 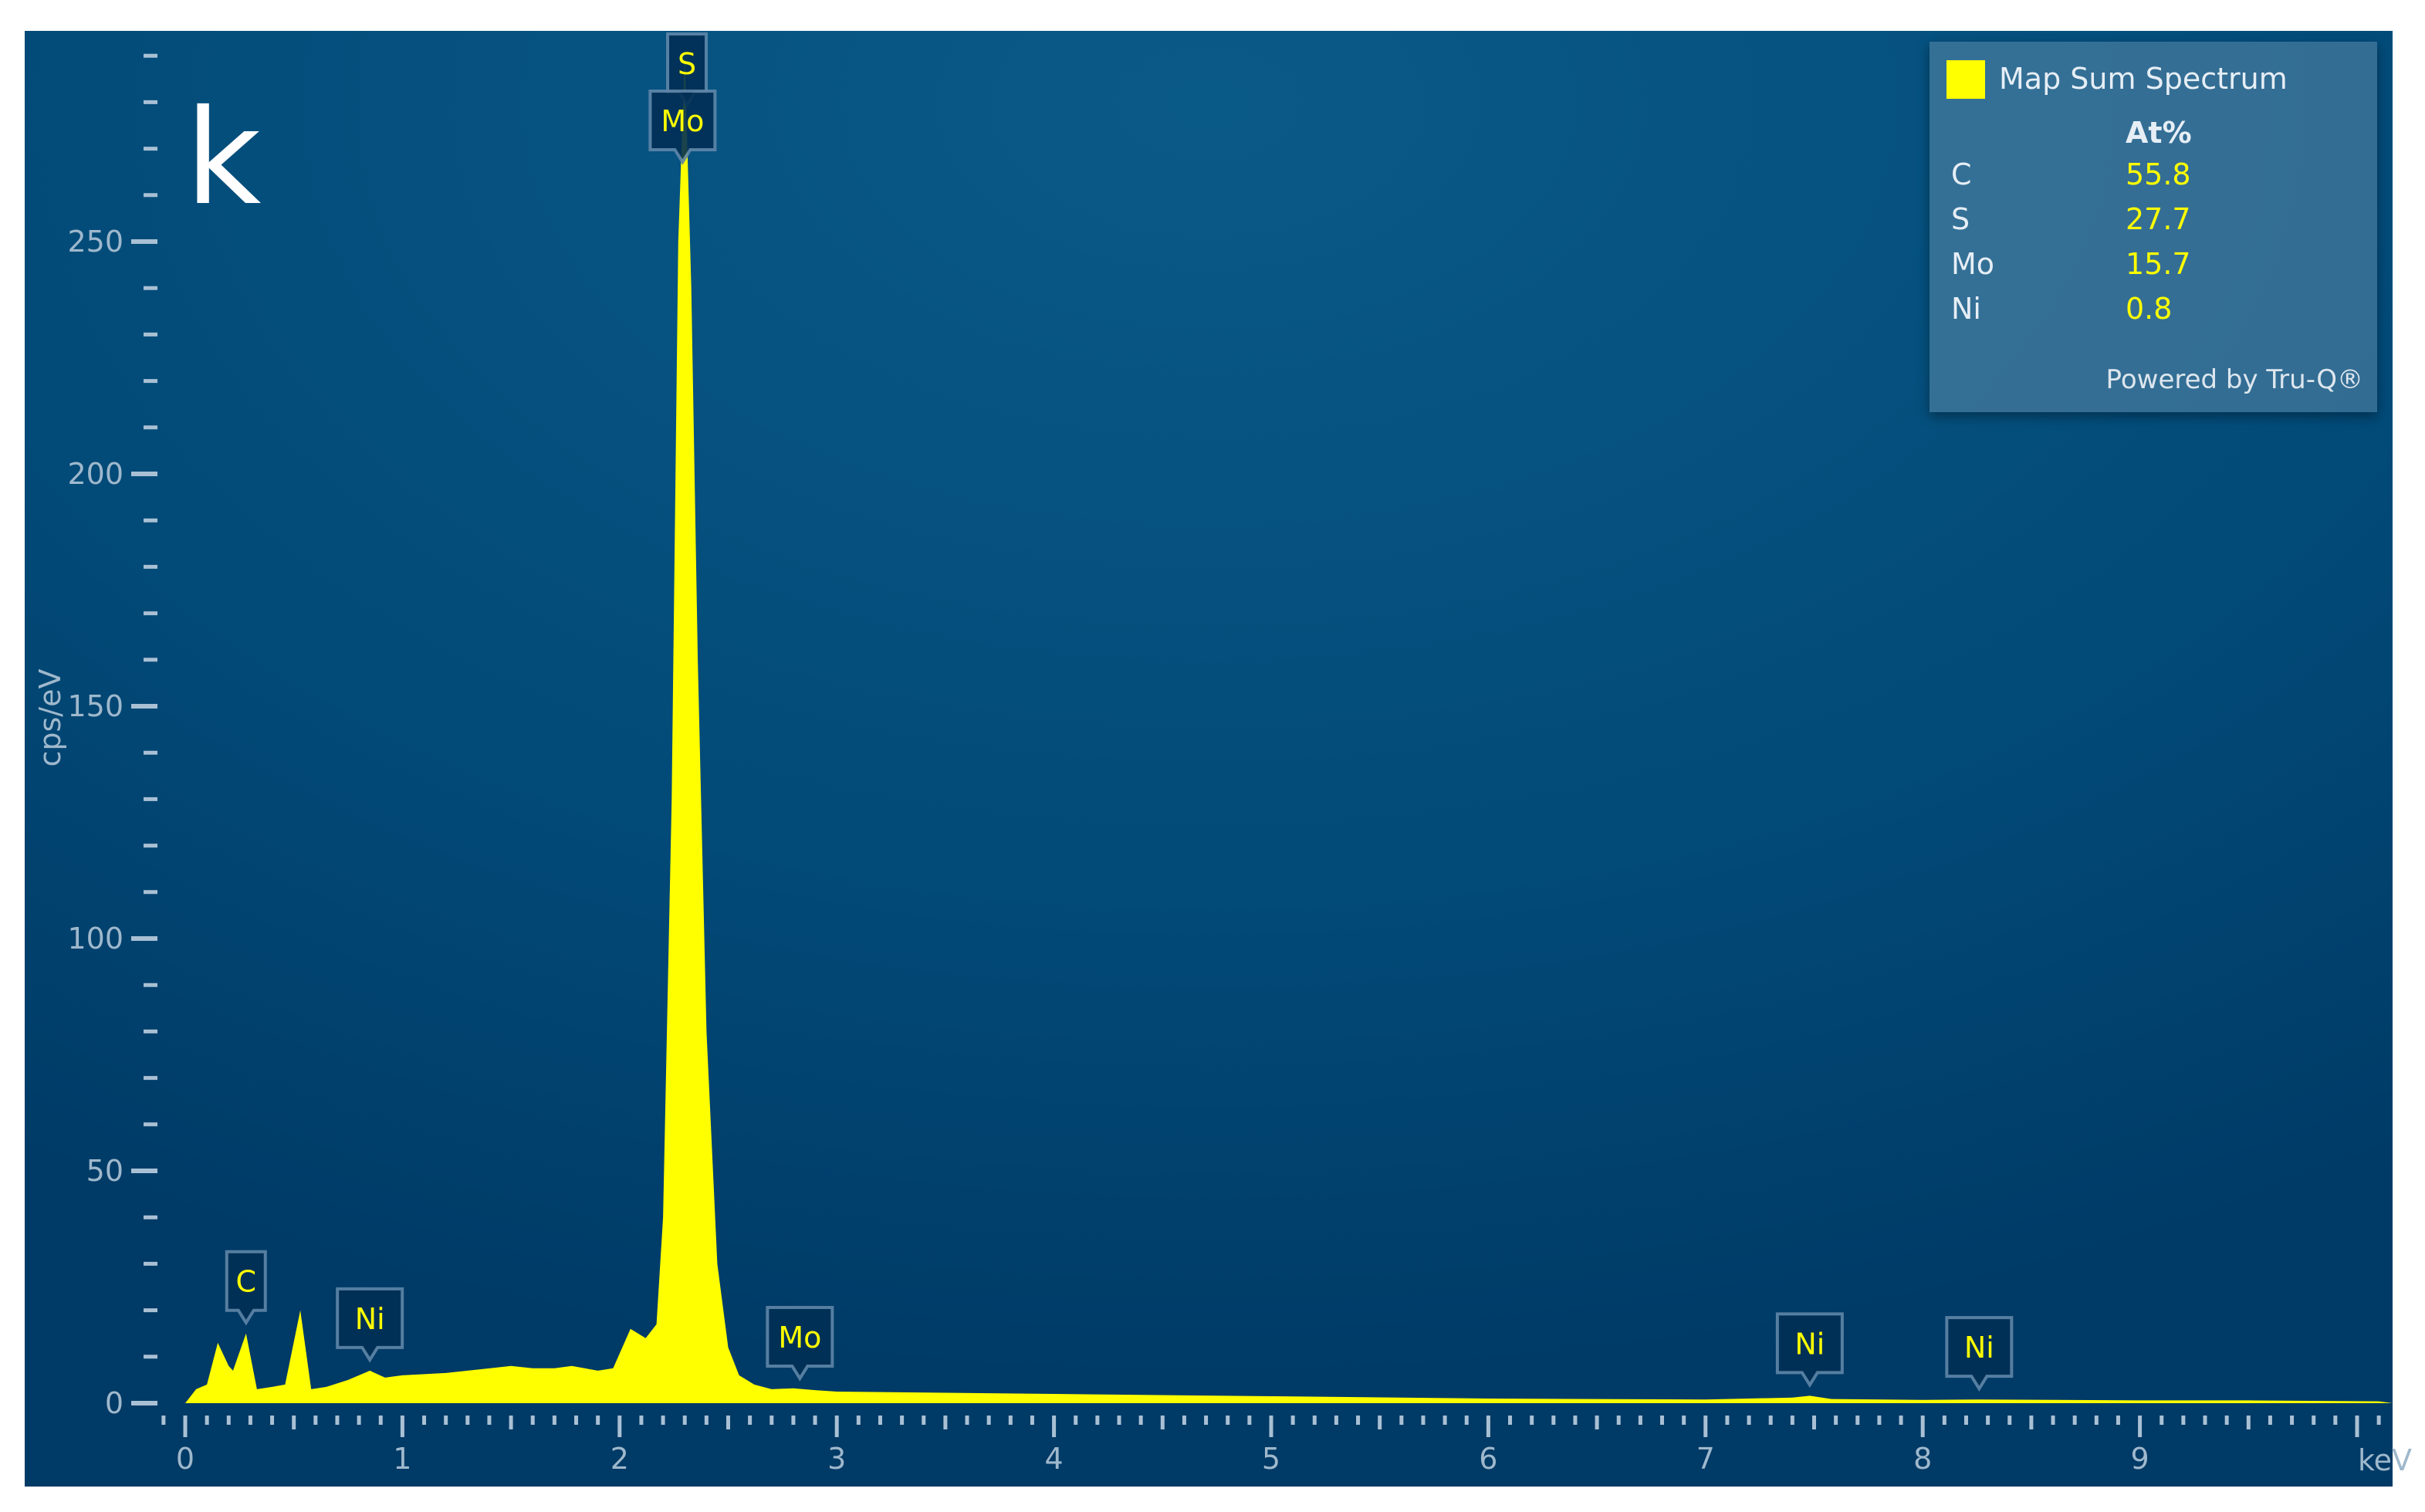 What do you see at coordinates (1966, 309) in the screenshot?
I see `legend-element: Ni` at bounding box center [1966, 309].